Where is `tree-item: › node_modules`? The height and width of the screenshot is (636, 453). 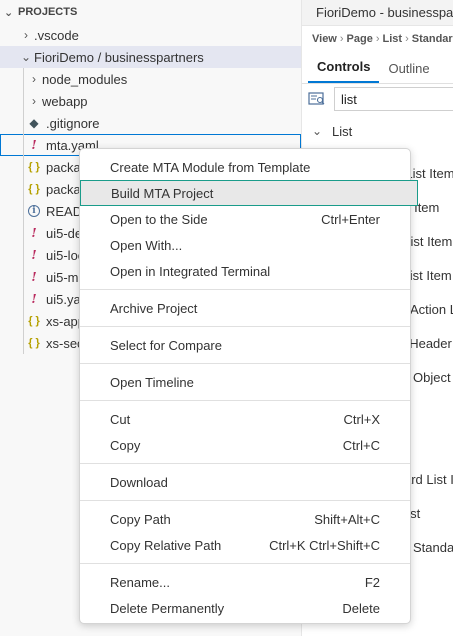 tree-item: › node_modules is located at coordinates (150, 79).